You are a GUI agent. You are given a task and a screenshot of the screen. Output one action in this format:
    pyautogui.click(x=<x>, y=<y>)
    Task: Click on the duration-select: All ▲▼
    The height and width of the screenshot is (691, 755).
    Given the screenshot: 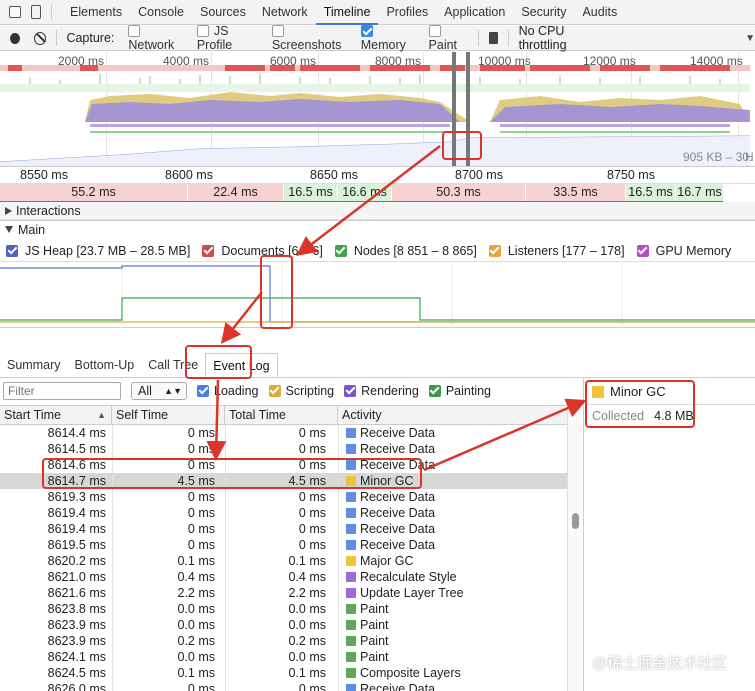 What is the action you would take?
    pyautogui.click(x=159, y=391)
    